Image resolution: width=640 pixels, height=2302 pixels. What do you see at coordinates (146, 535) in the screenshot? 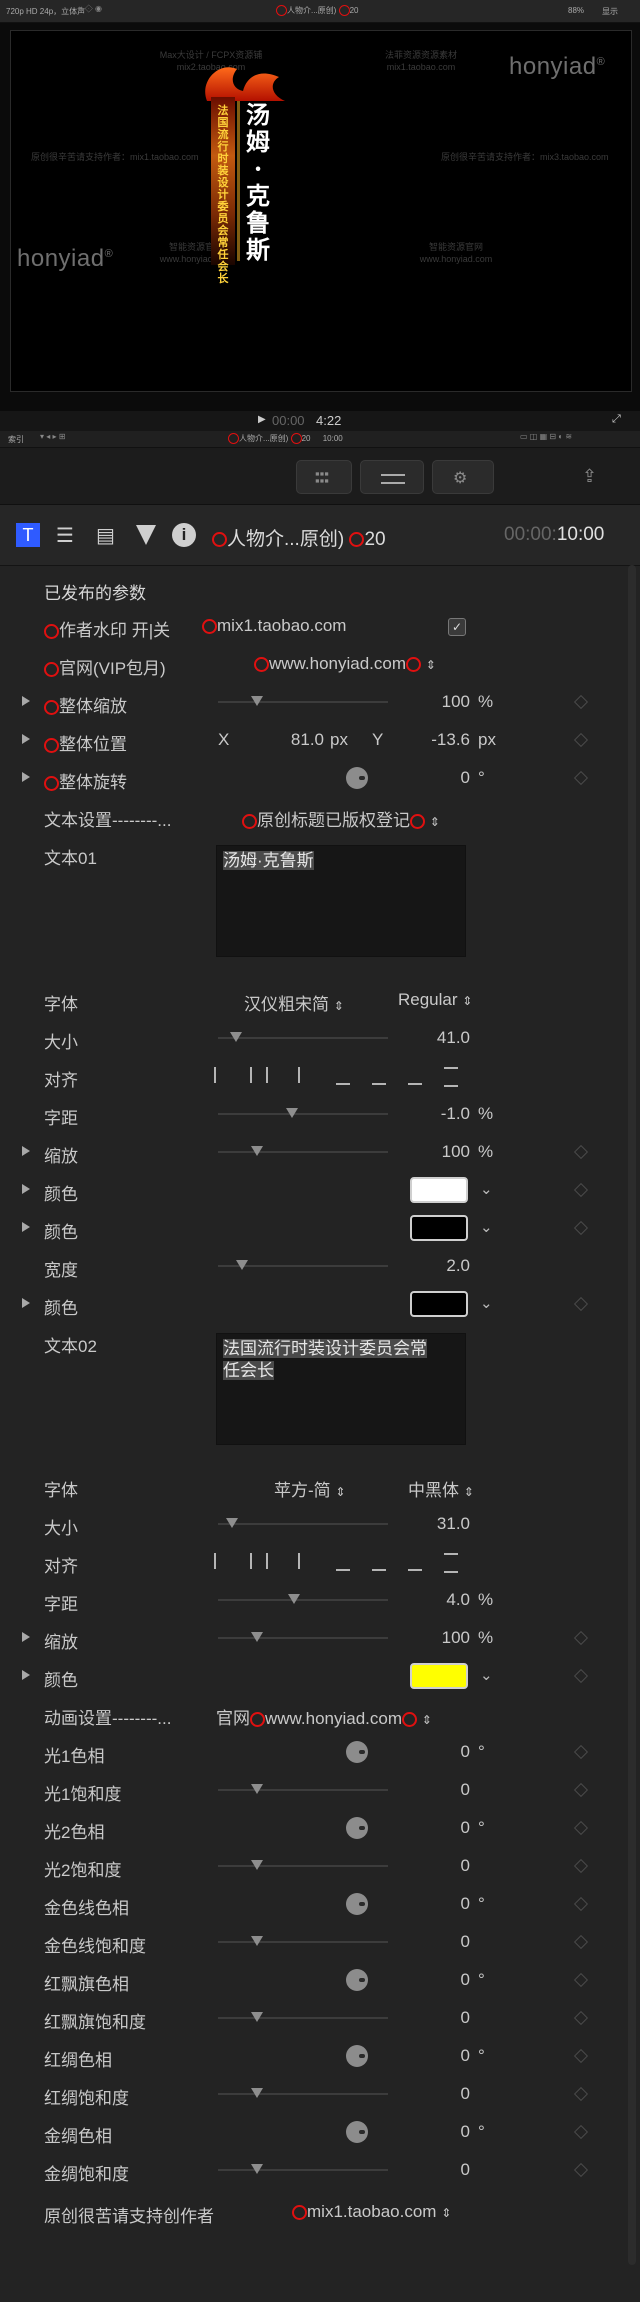
I see `filter-icon` at bounding box center [146, 535].